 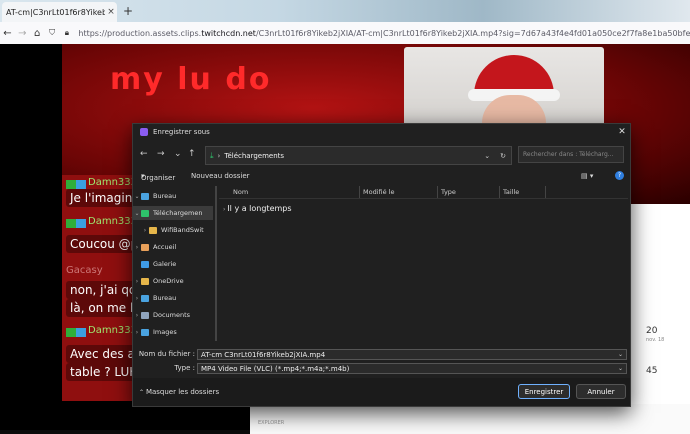 What do you see at coordinates (587, 176) in the screenshot?
I see `view-options-icon: ▤ ▾` at bounding box center [587, 176].